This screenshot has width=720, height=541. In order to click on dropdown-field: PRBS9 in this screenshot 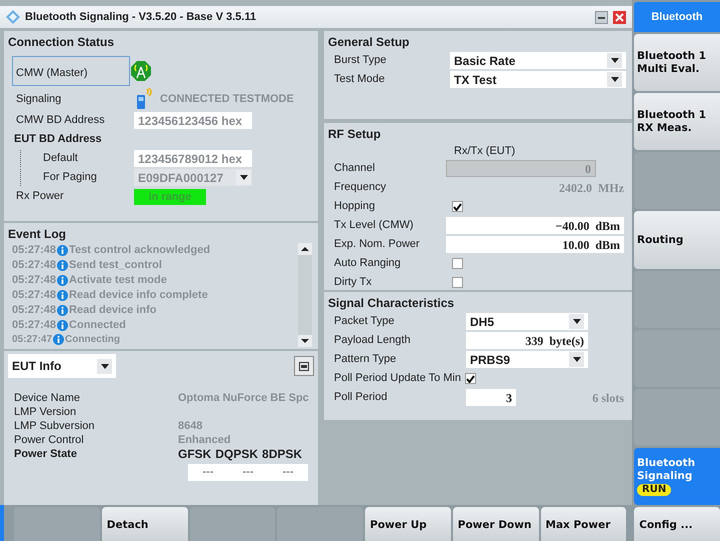, I will do `click(527, 359)`.